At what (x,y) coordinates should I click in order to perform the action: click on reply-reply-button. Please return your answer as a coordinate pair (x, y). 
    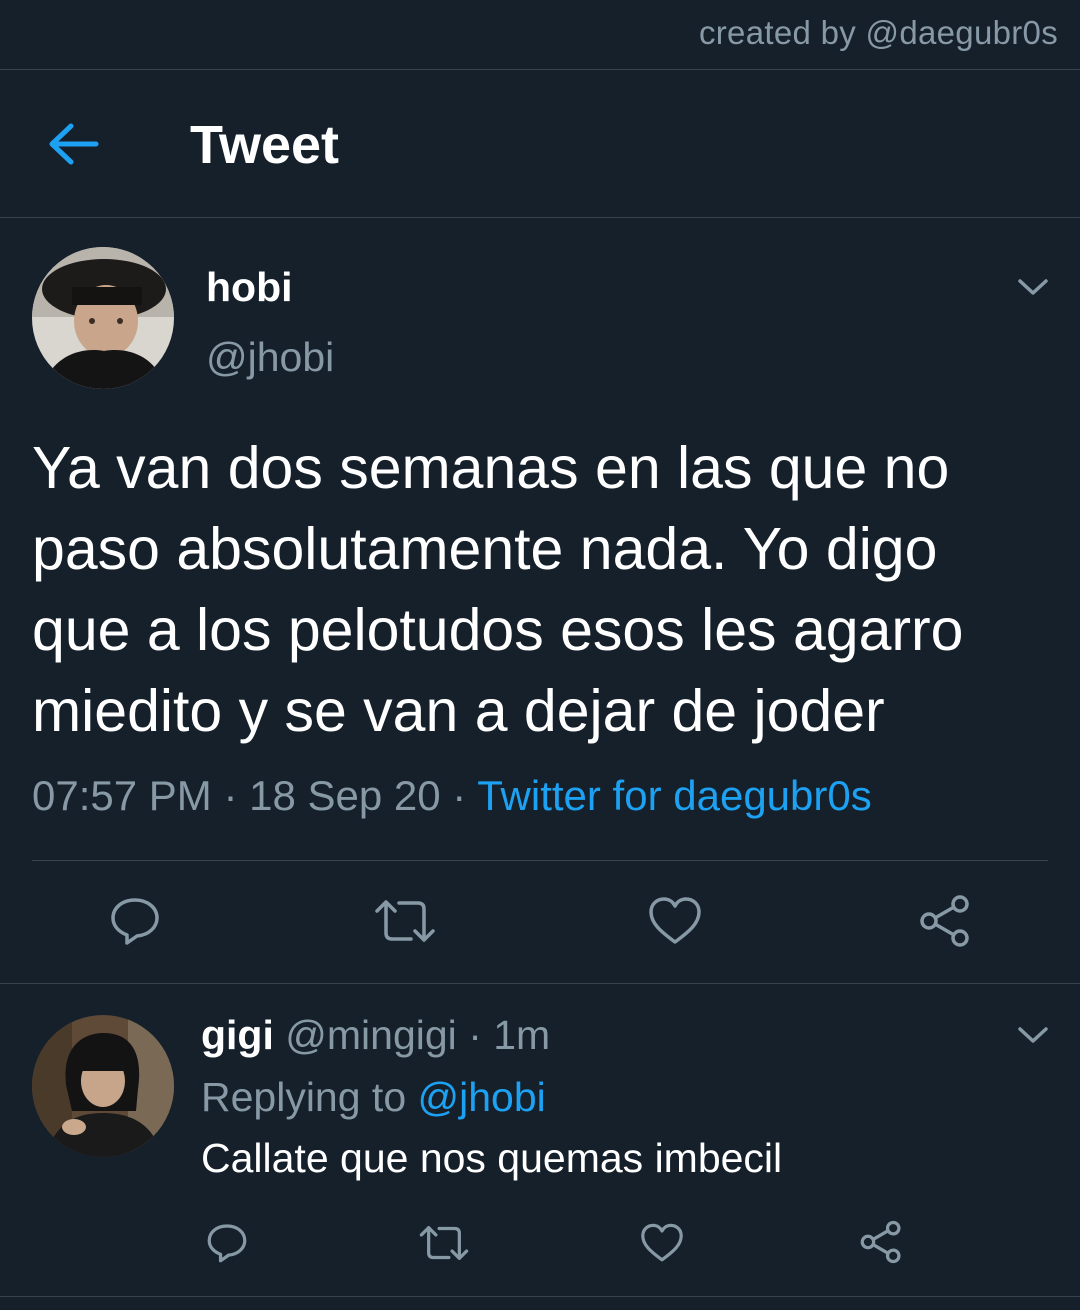
    Looking at the image, I should click on (227, 1243).